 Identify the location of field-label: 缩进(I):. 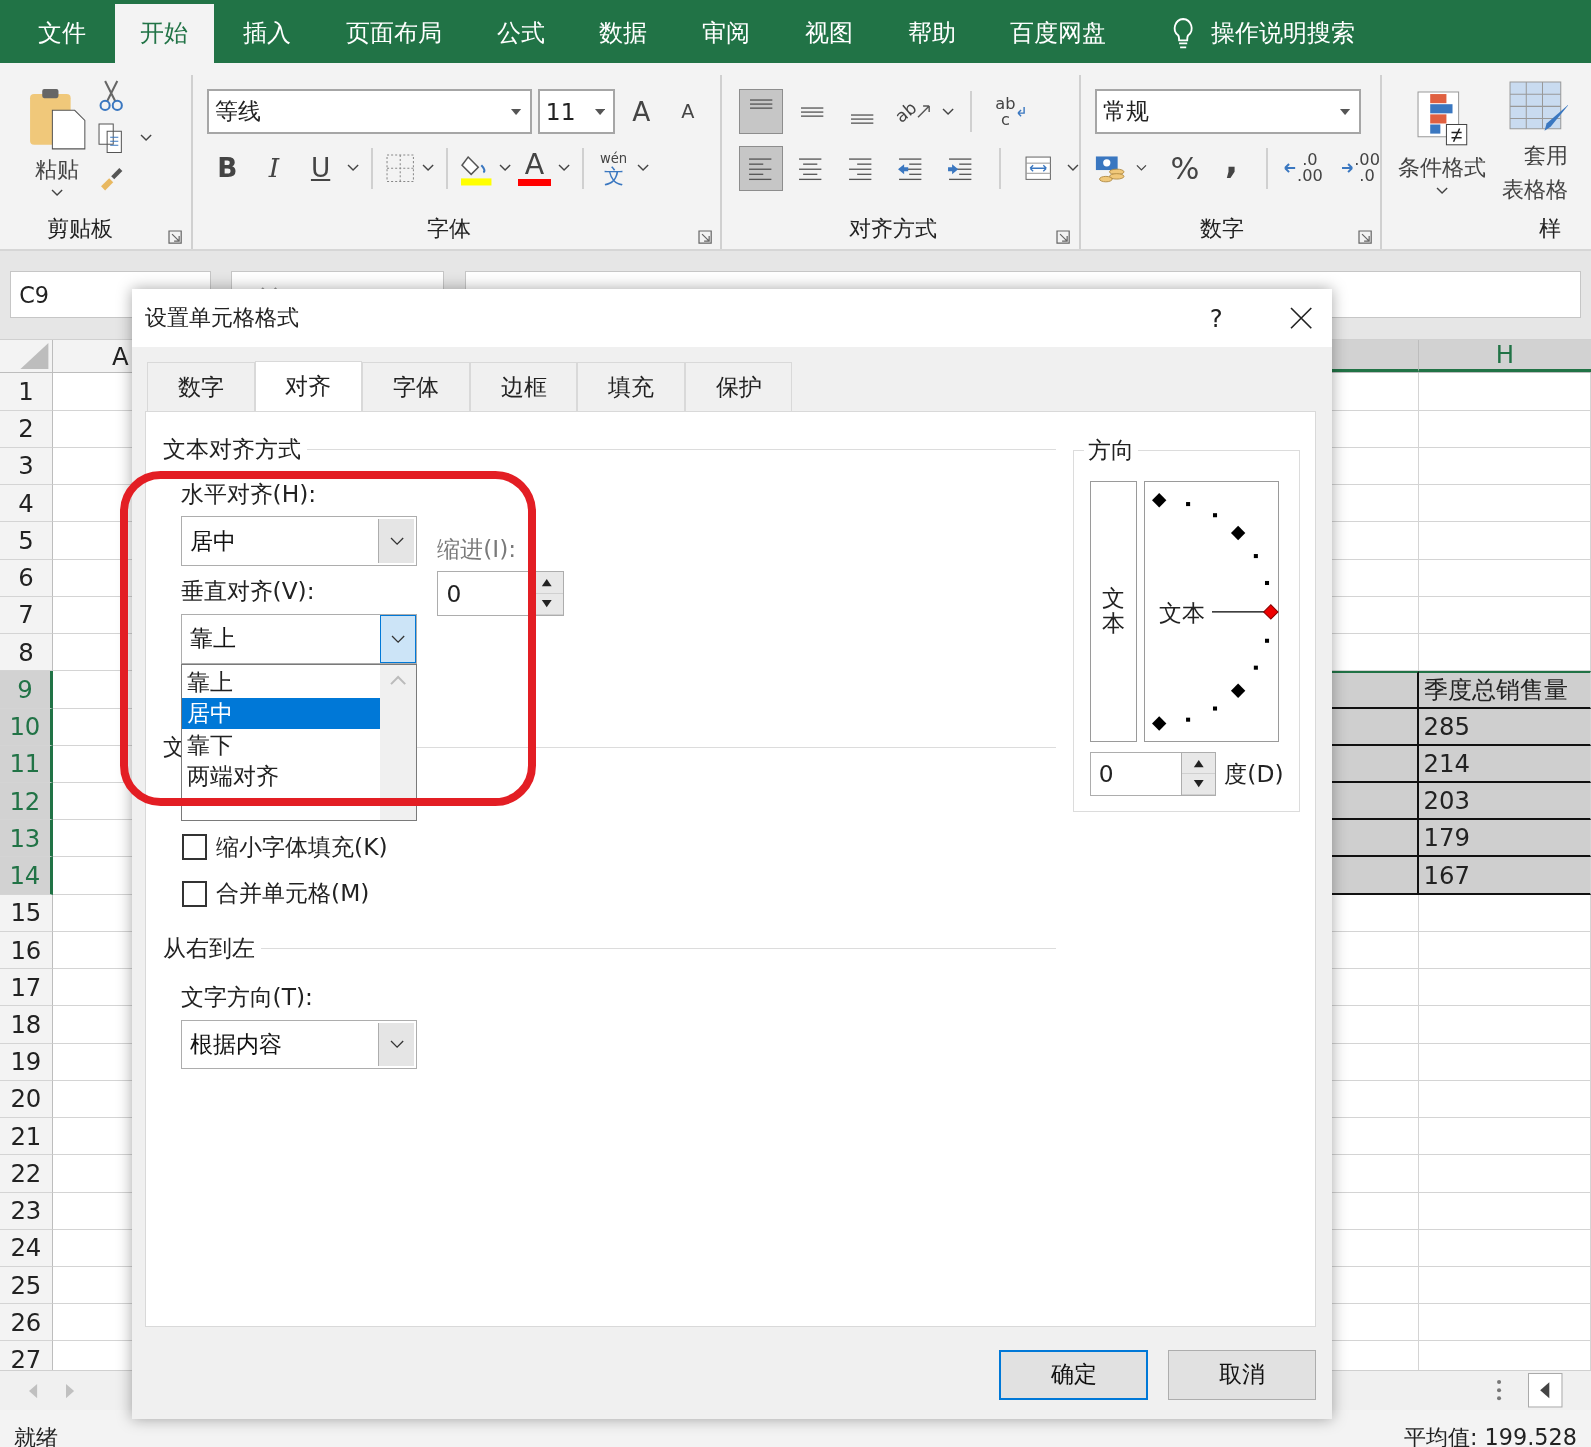
(477, 549).